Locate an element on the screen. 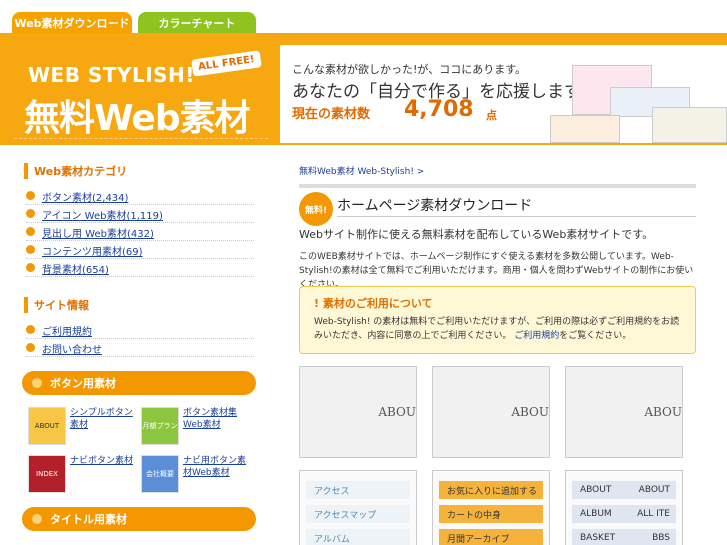  material-item: ABOUT シンプルボタン素材 is located at coordinates (84, 426).